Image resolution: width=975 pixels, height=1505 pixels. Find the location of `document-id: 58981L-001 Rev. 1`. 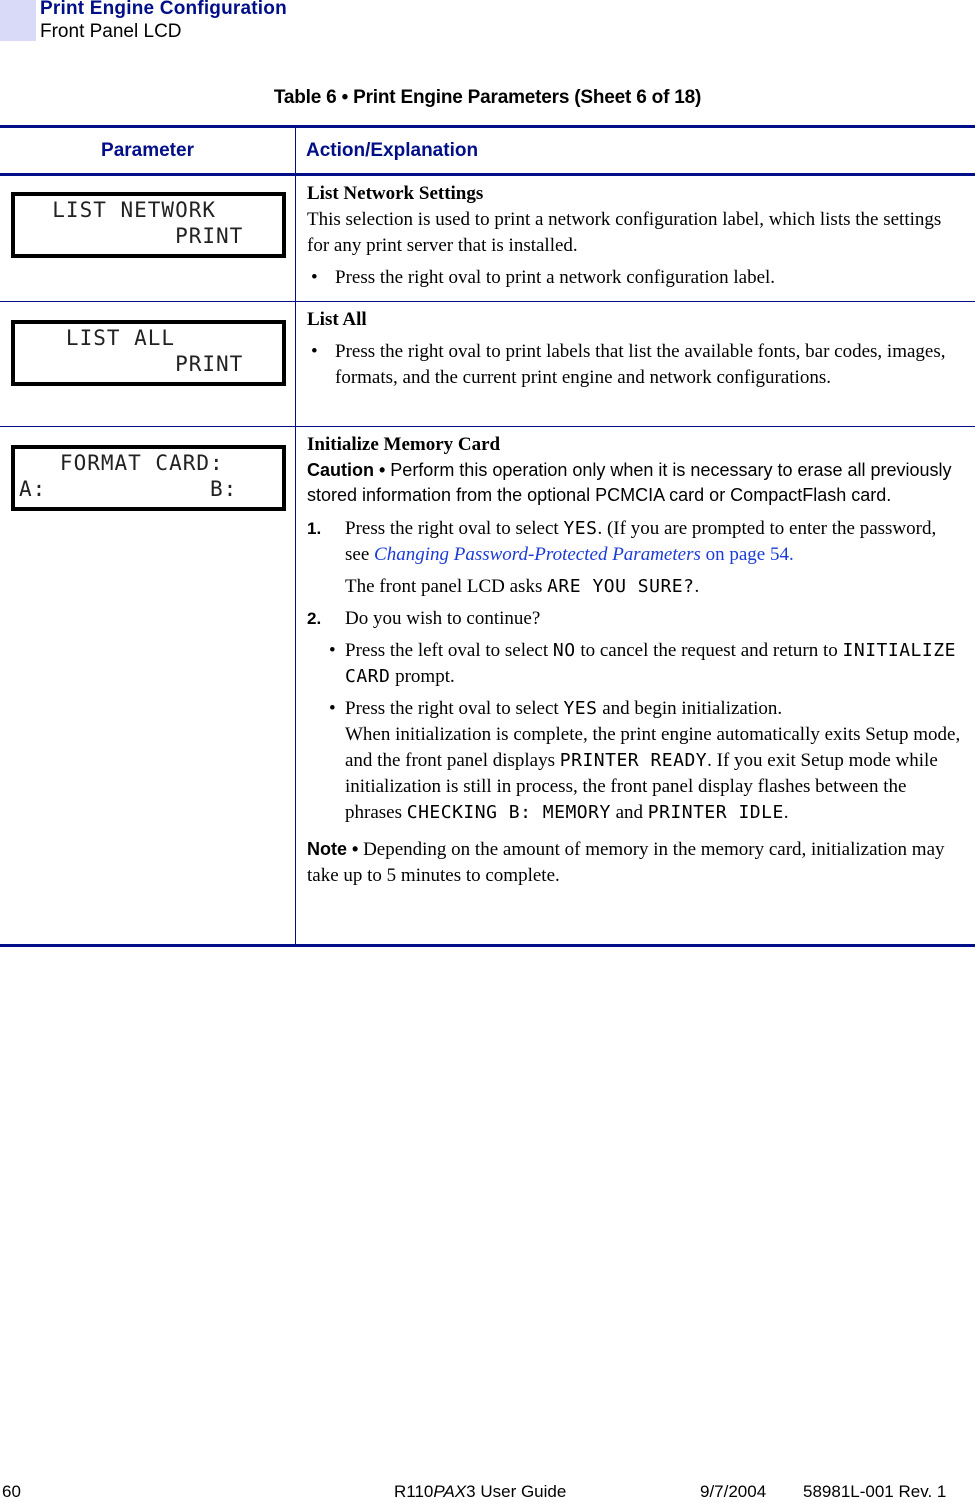

document-id: 58981L-001 Rev. 1 is located at coordinates (875, 1491).